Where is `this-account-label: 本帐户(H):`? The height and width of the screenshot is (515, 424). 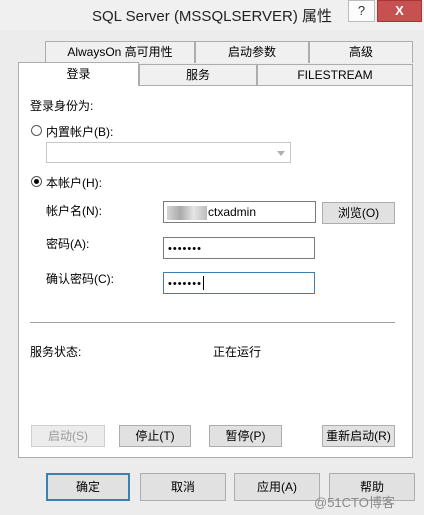
this-account-label: 本帐户(H): is located at coordinates (74, 183).